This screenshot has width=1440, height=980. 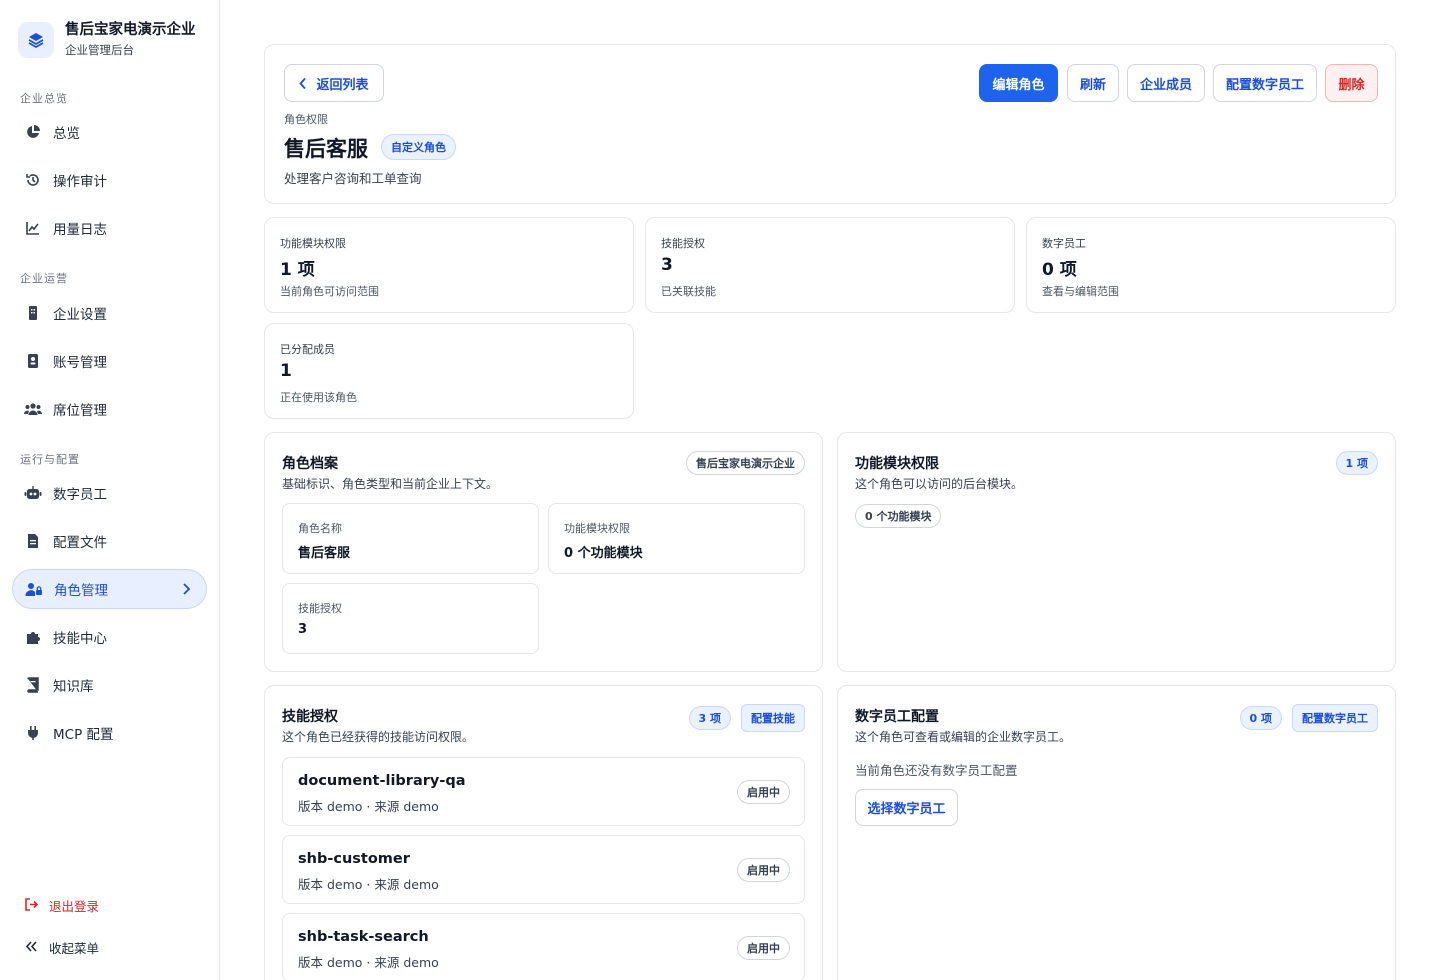 What do you see at coordinates (80, 230) in the screenshot?
I see `sidebar-item-label: 用量日志` at bounding box center [80, 230].